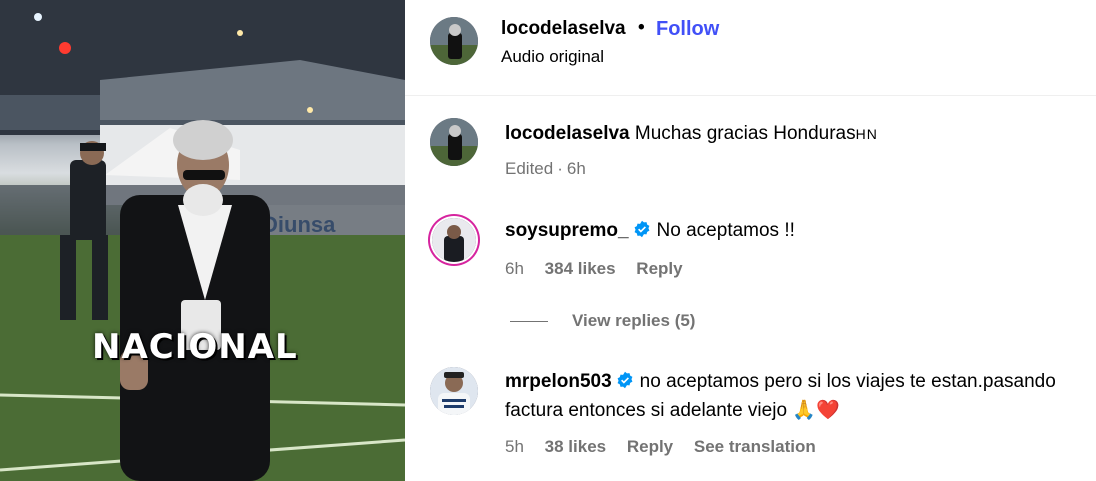  What do you see at coordinates (687, 29) in the screenshot?
I see `follow-button: Follow` at bounding box center [687, 29].